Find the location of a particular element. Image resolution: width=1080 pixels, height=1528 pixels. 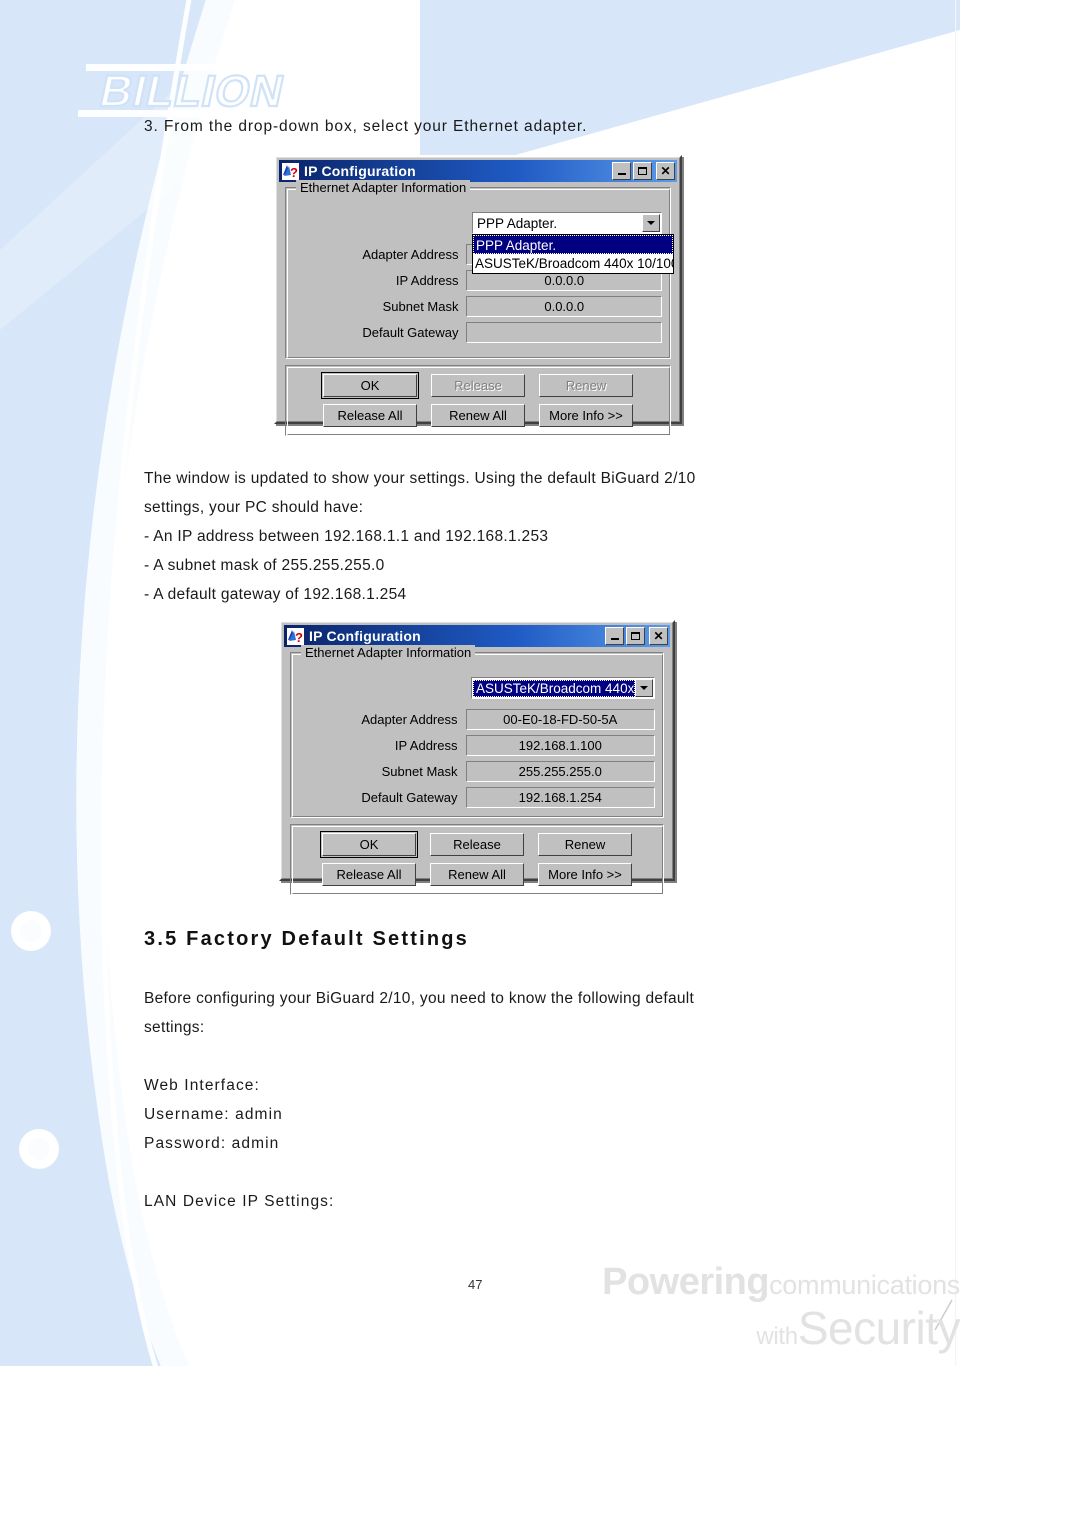

password-line: Password: admin is located at coordinates (212, 1143).